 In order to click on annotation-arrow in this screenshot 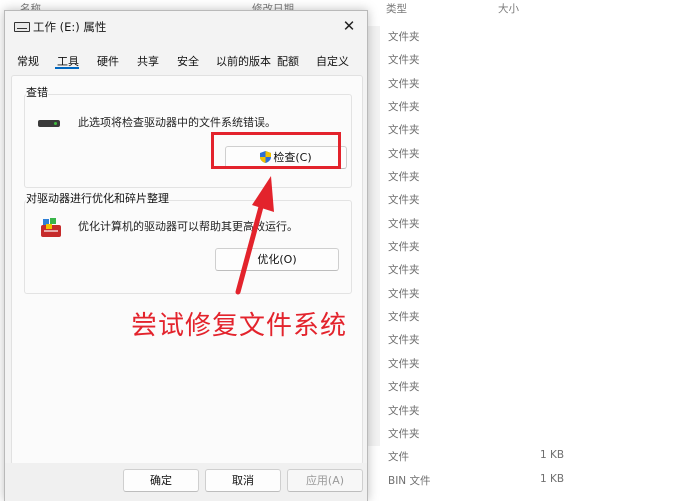, I will do `click(254, 235)`.